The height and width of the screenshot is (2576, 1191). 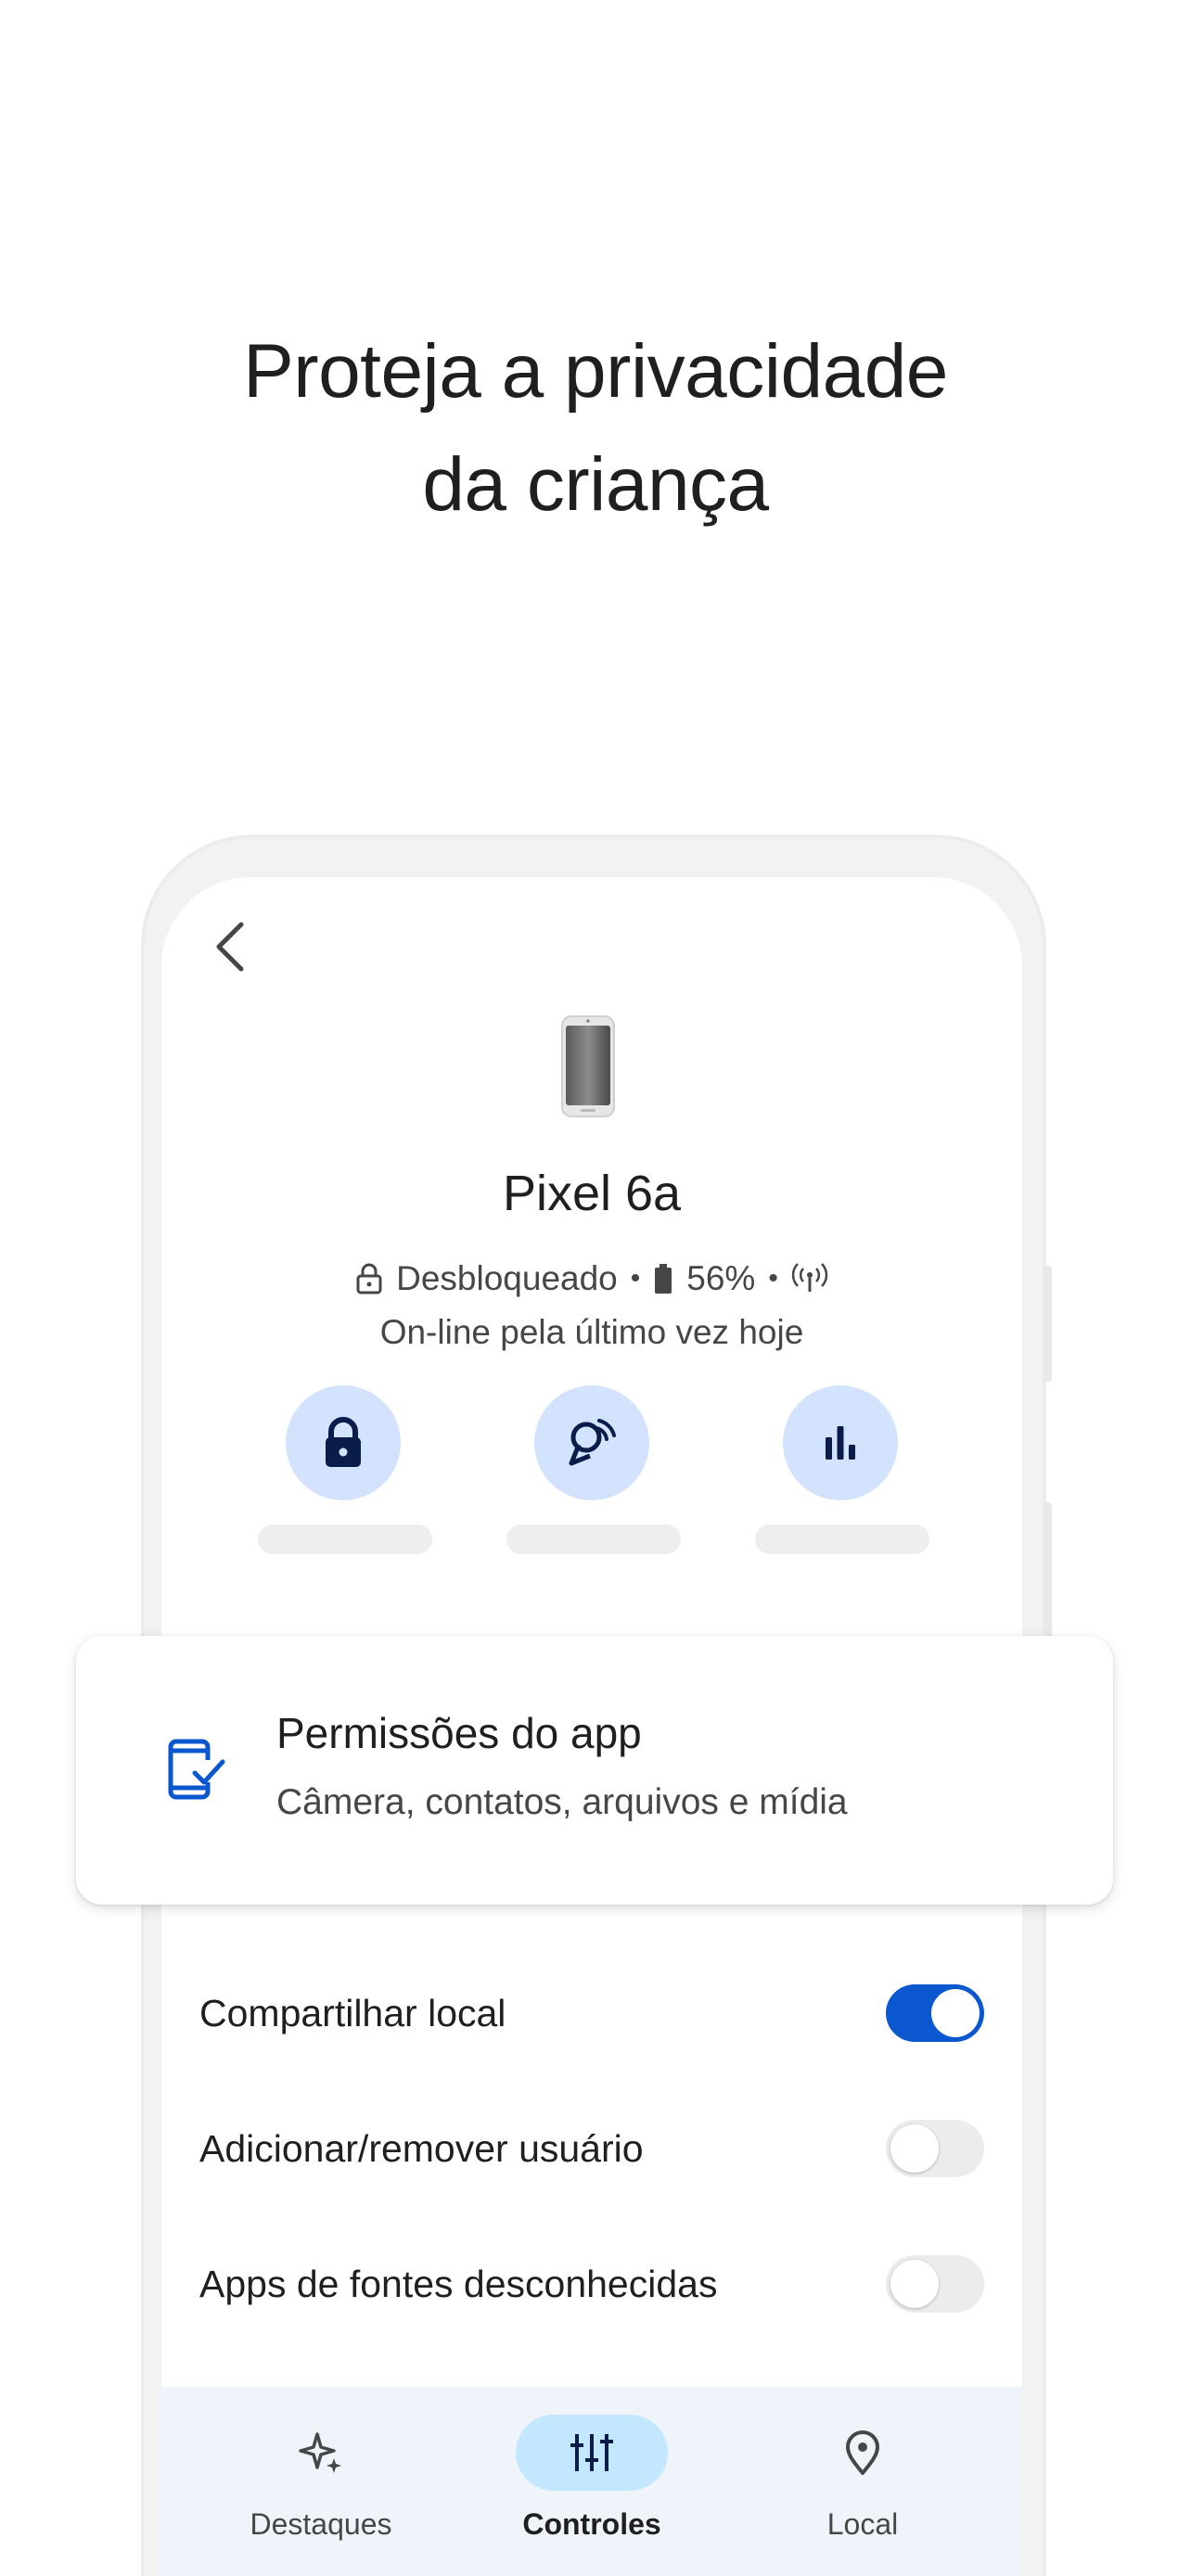 I want to click on bottom-navigation: Destaques Controles Local, so click(x=591, y=2481).